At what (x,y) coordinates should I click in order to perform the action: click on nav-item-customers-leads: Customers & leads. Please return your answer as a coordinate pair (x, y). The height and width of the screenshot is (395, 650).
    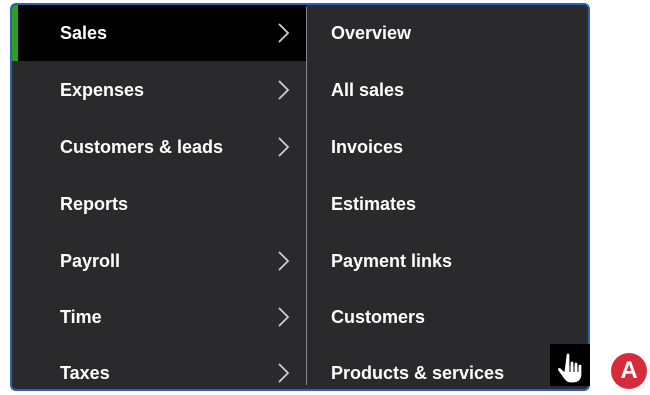
    Looking at the image, I should click on (159, 147).